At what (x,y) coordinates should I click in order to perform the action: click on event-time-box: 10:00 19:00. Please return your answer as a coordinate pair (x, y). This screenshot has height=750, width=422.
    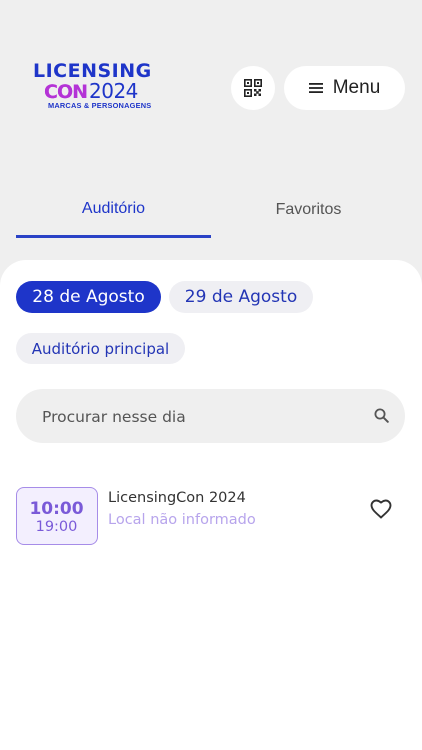
    Looking at the image, I should click on (57, 516).